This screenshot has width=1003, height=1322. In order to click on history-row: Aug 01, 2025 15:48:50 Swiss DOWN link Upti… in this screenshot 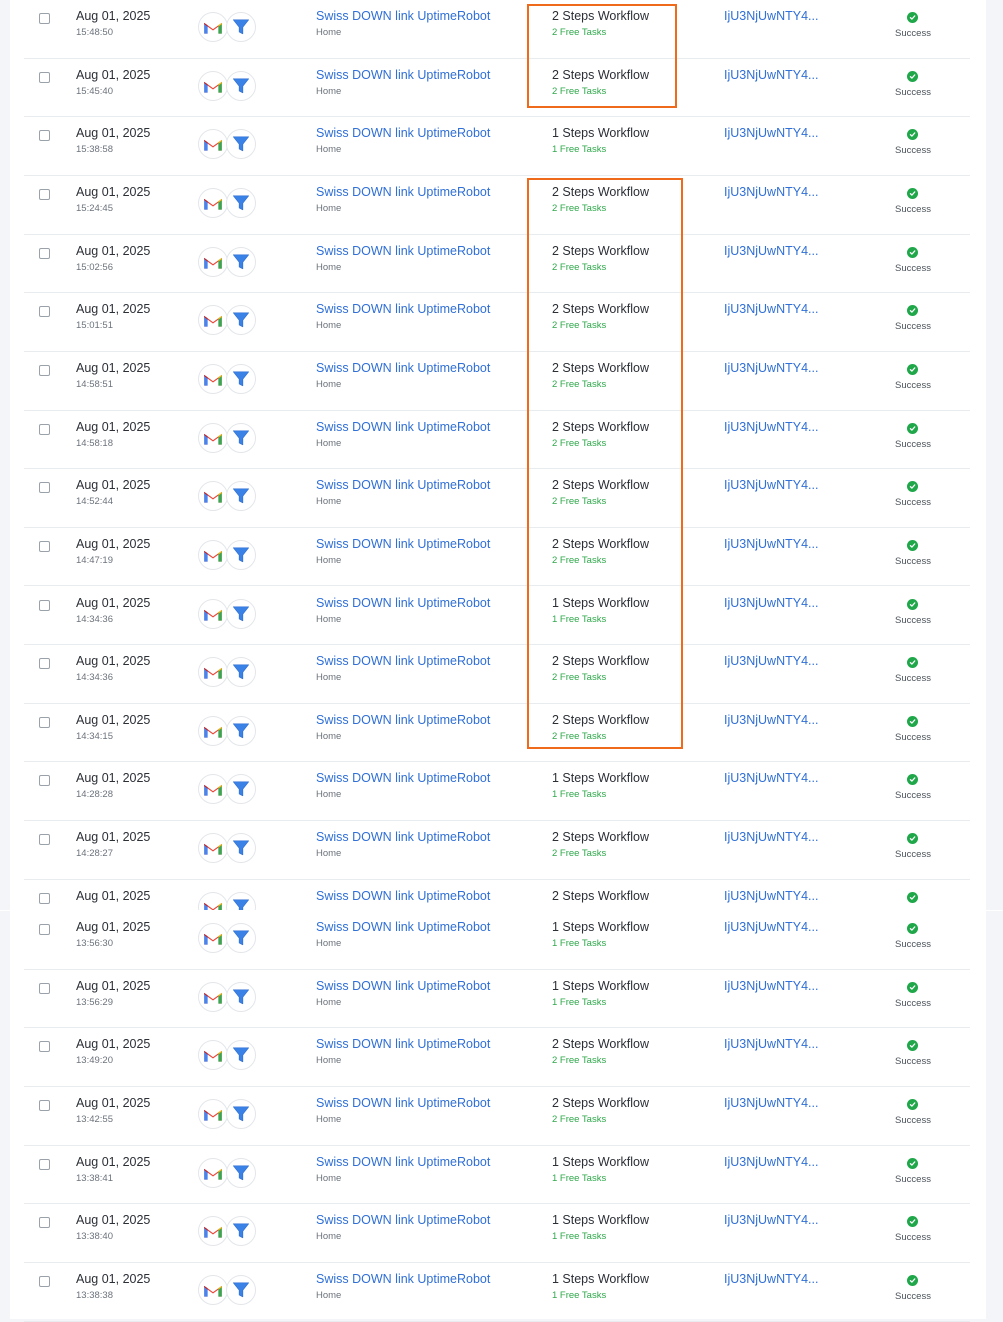, I will do `click(497, 29)`.